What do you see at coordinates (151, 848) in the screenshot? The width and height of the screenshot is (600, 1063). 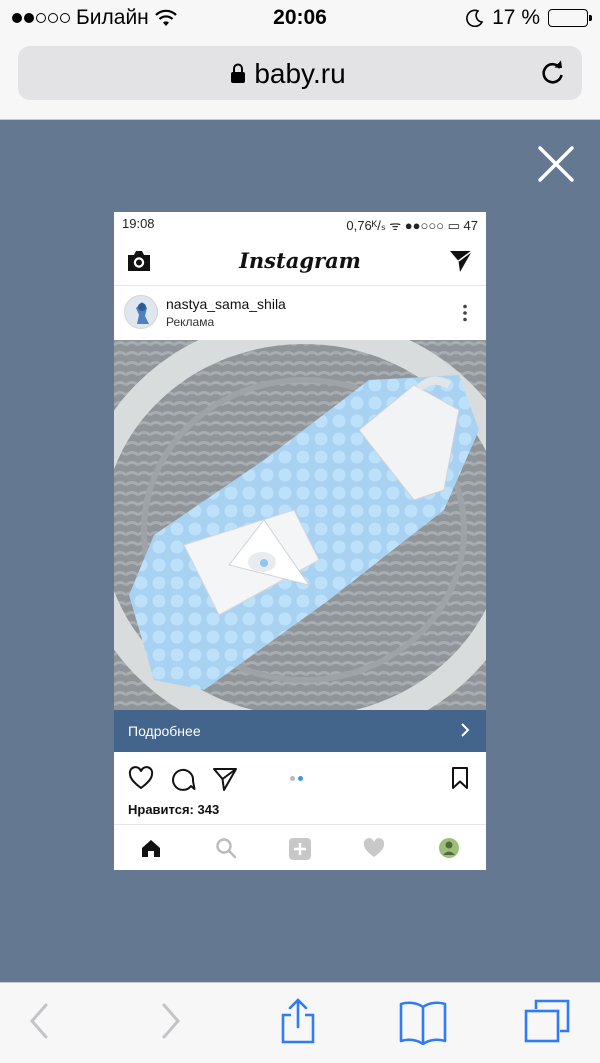 I see `home-icon` at bounding box center [151, 848].